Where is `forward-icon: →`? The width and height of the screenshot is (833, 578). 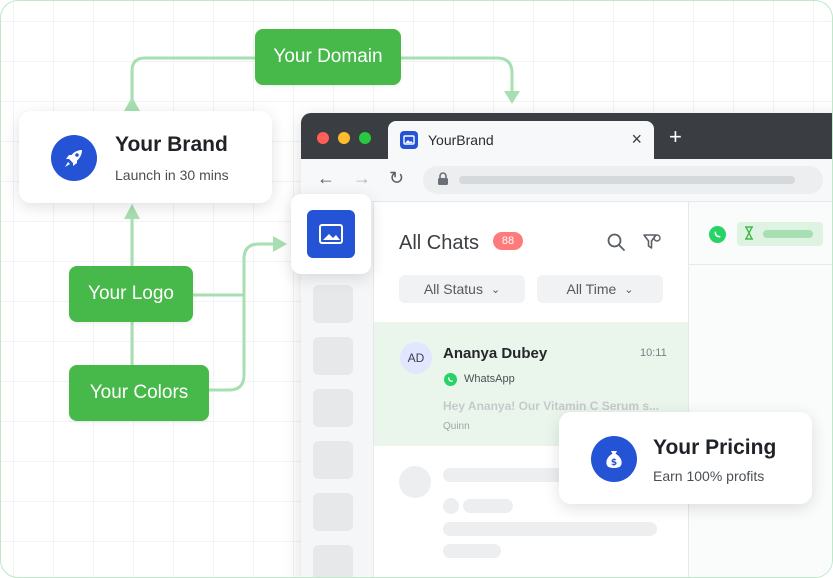 forward-icon: → is located at coordinates (362, 178).